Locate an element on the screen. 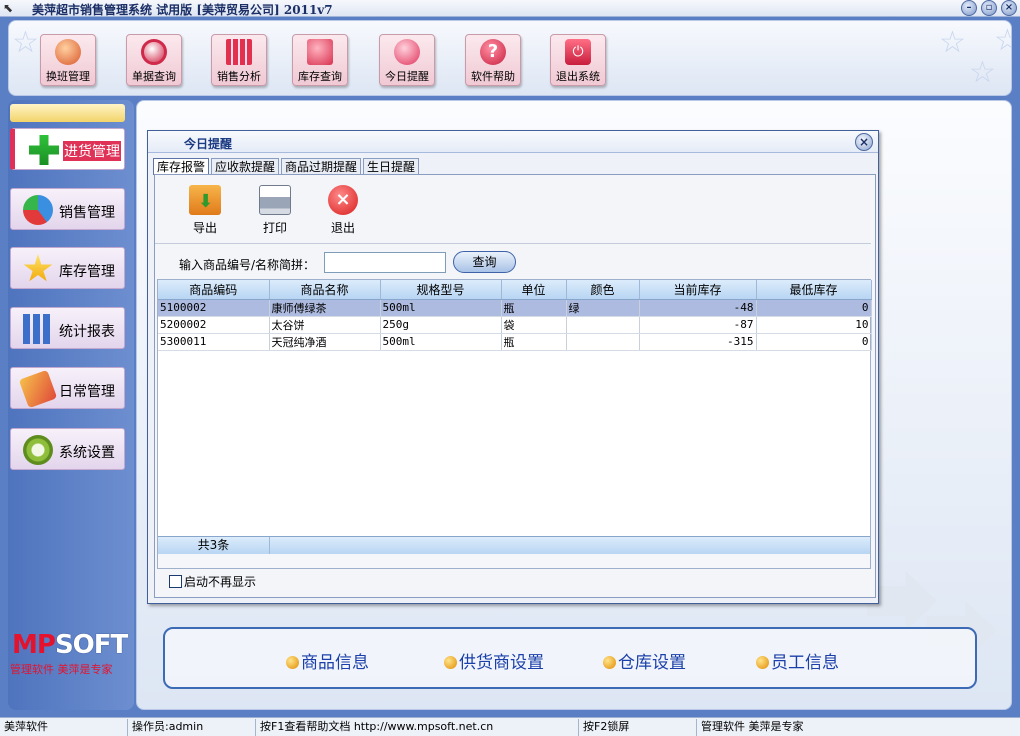  brand-logo: MPSOFT is located at coordinates (70, 645).